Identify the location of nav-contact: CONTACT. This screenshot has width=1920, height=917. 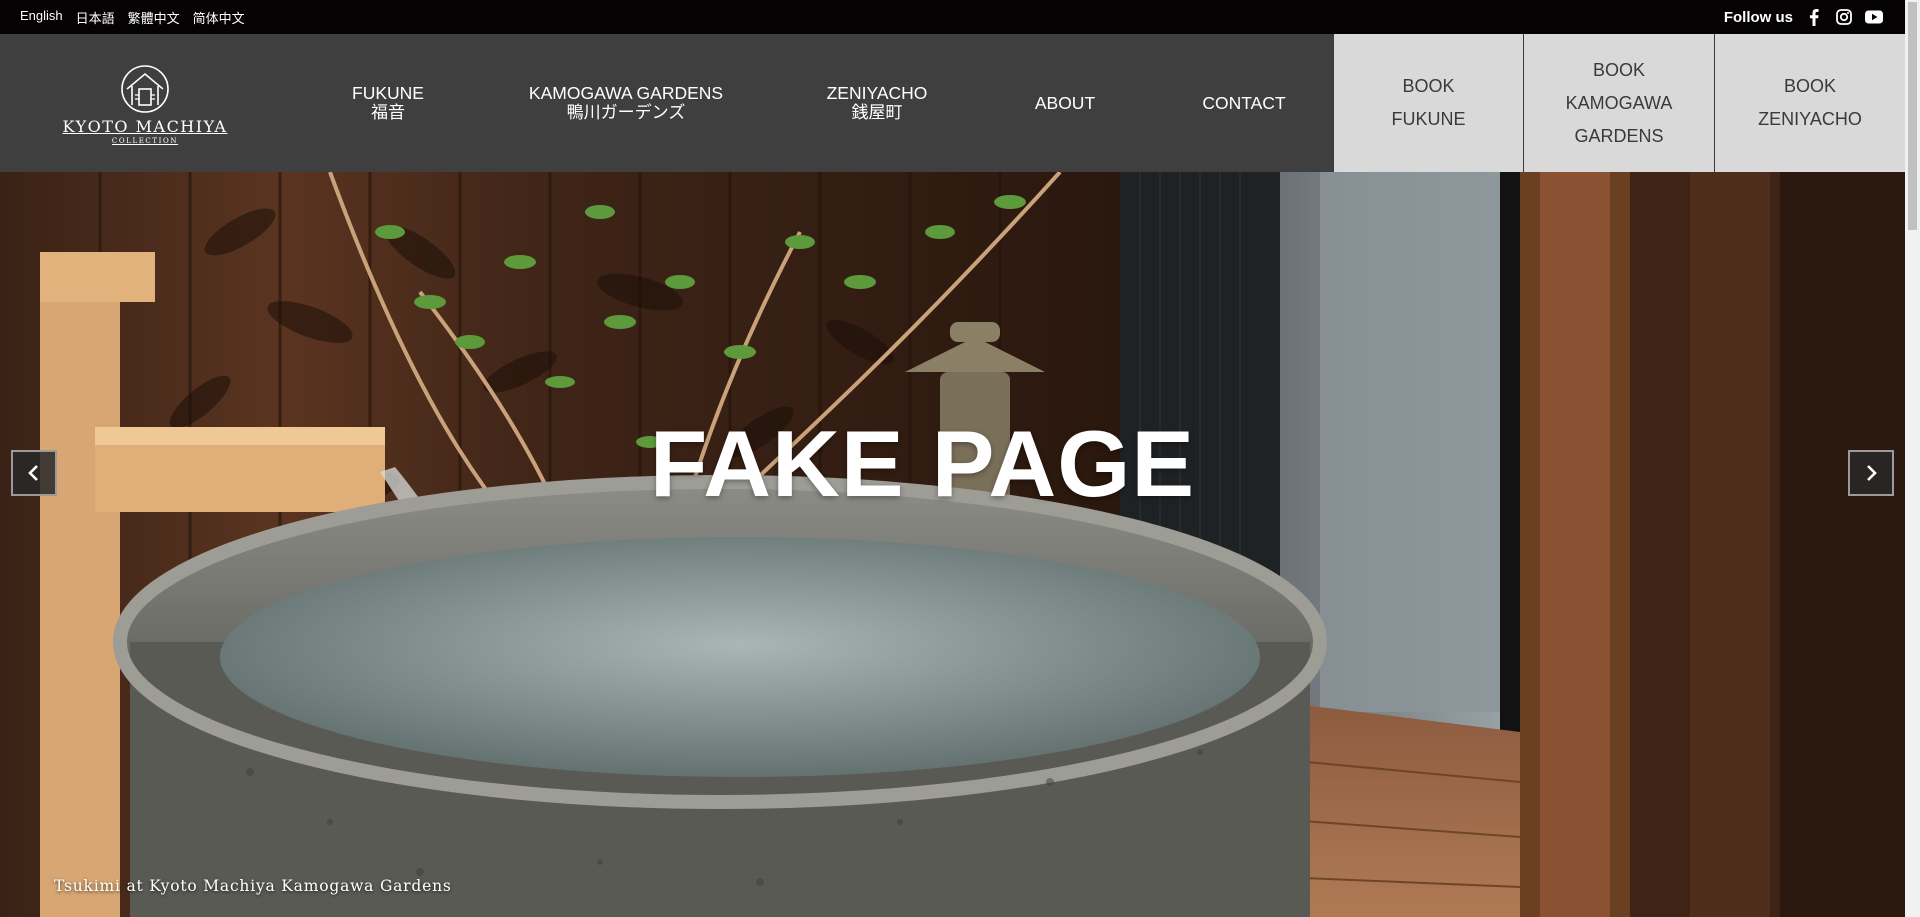
(1243, 103).